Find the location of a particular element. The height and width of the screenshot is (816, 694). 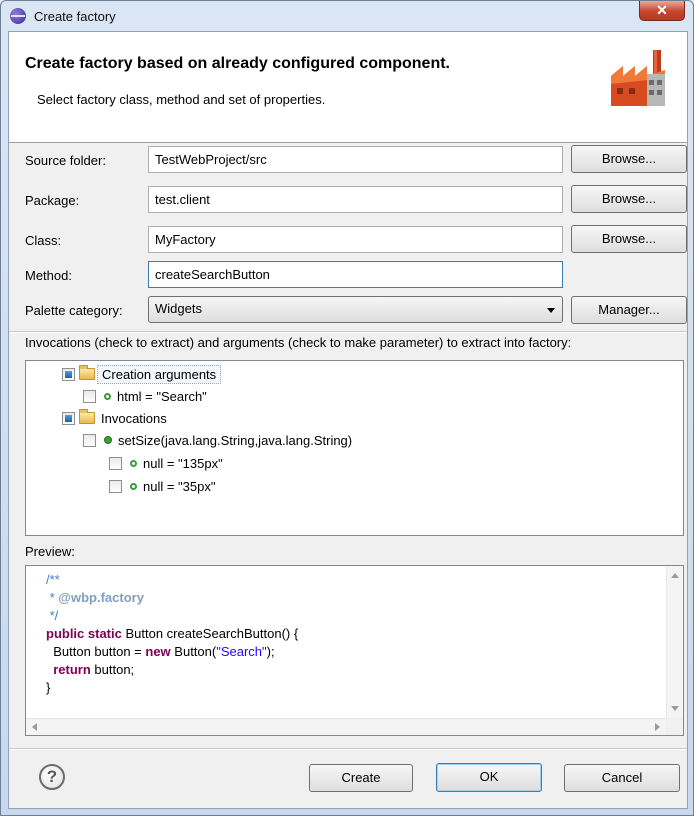

class-field is located at coordinates (355, 239).